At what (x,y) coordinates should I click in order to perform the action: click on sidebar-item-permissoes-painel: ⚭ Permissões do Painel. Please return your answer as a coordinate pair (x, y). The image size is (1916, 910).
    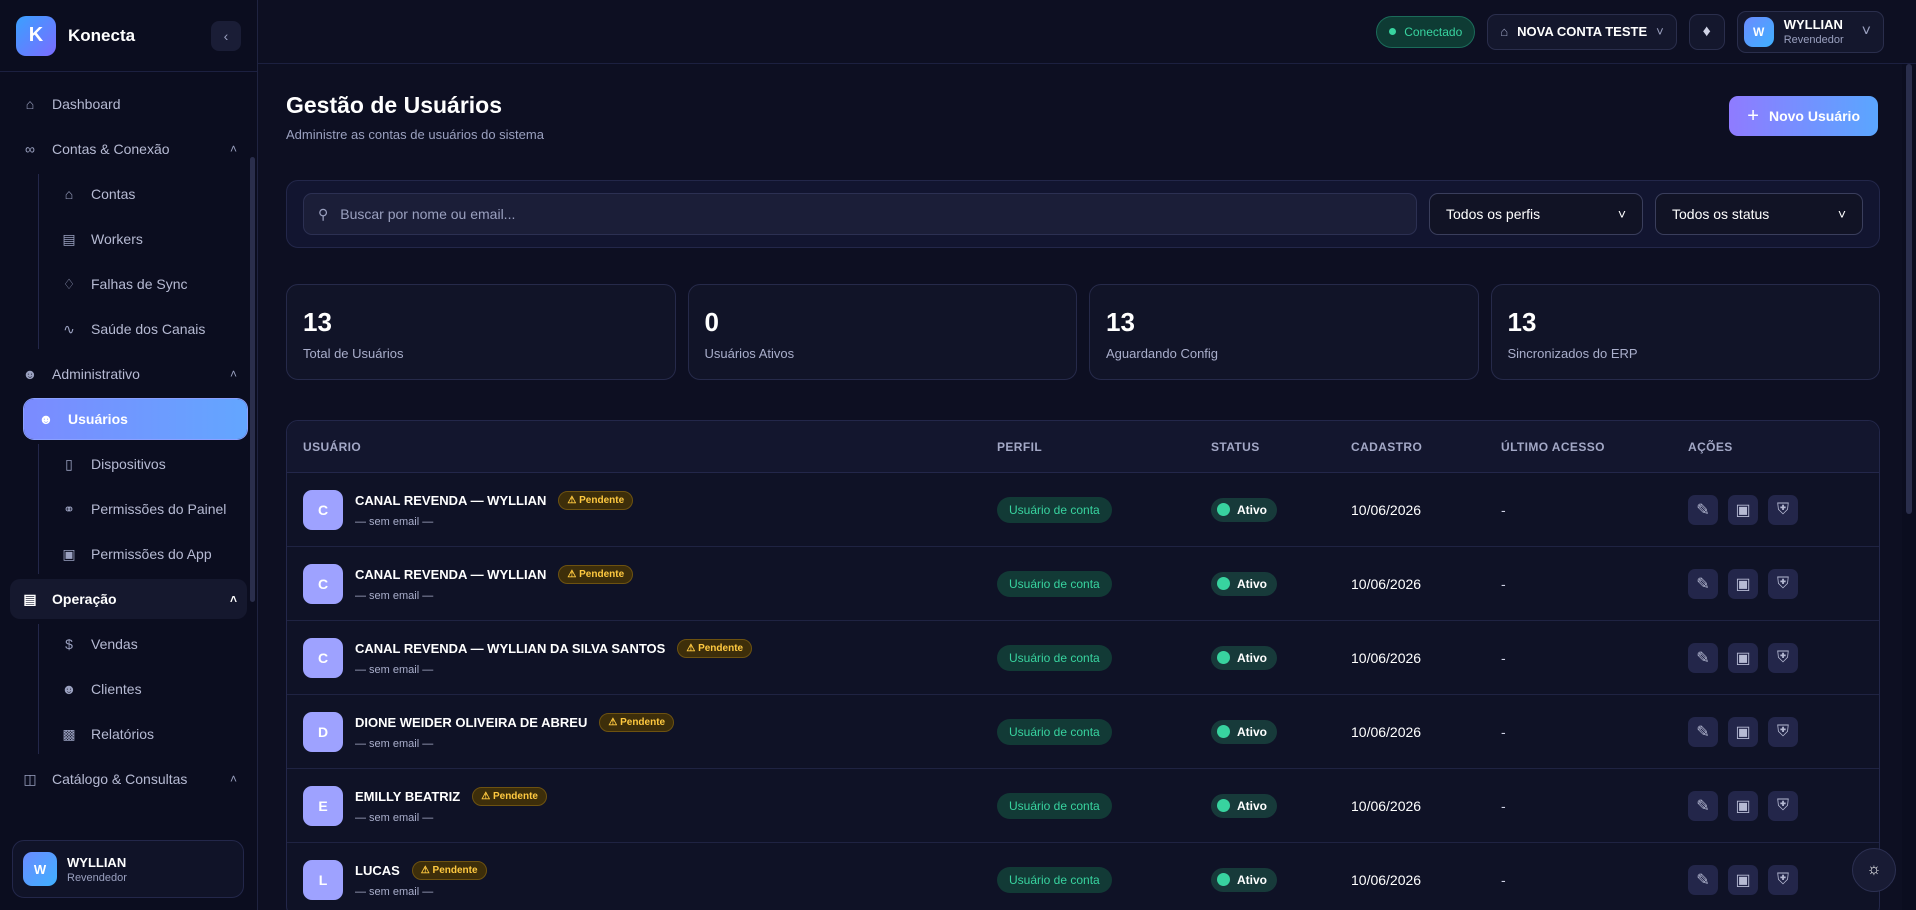
    Looking at the image, I should click on (148, 509).